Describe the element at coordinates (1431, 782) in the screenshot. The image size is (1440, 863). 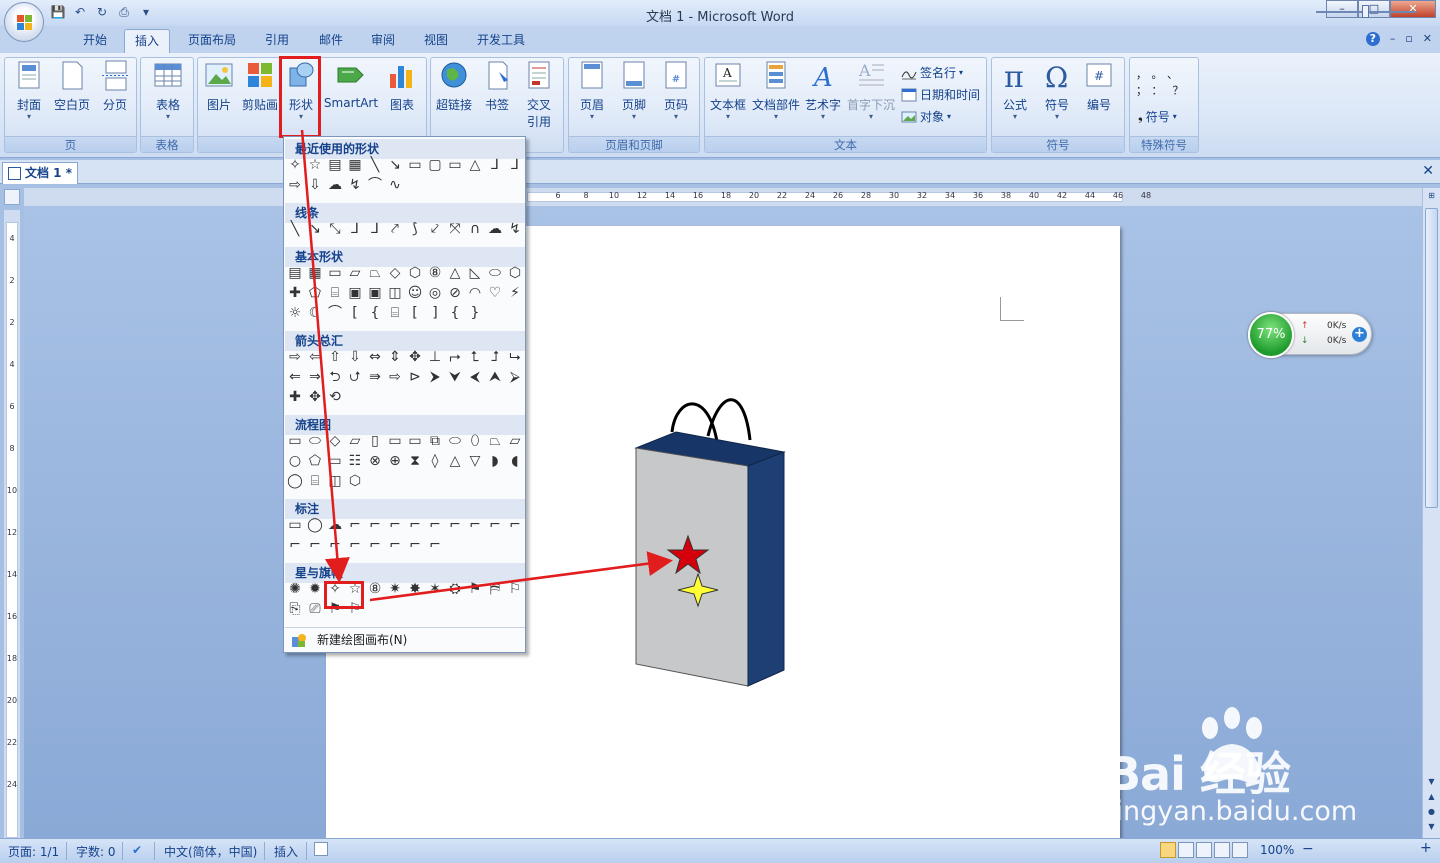
I see `scroll-down-icon: ▼` at that location.